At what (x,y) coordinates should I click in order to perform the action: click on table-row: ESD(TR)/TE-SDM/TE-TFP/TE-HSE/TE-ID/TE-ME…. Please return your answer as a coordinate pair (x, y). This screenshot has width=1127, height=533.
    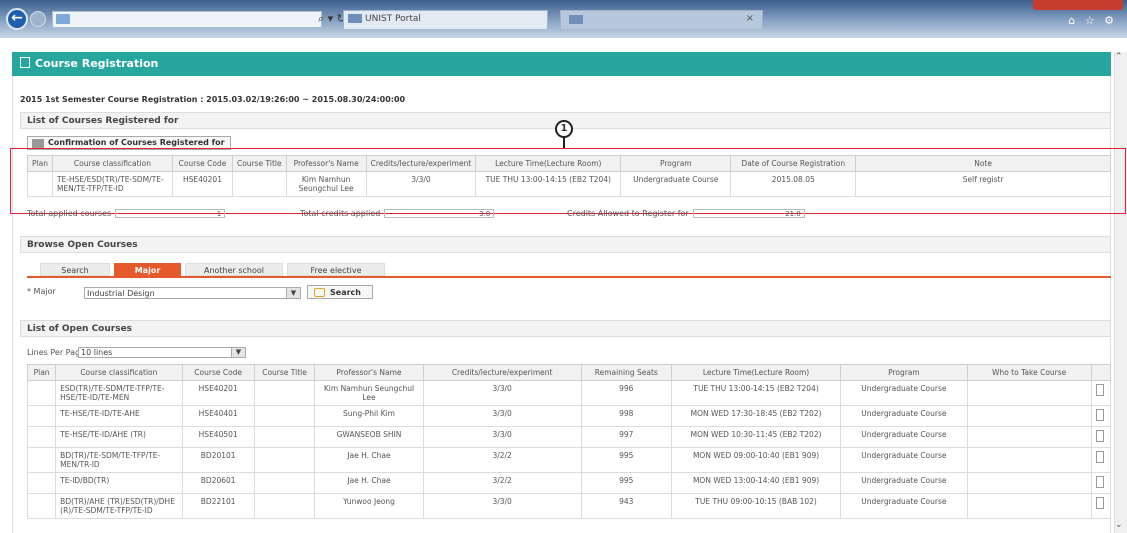
    Looking at the image, I should click on (569, 393).